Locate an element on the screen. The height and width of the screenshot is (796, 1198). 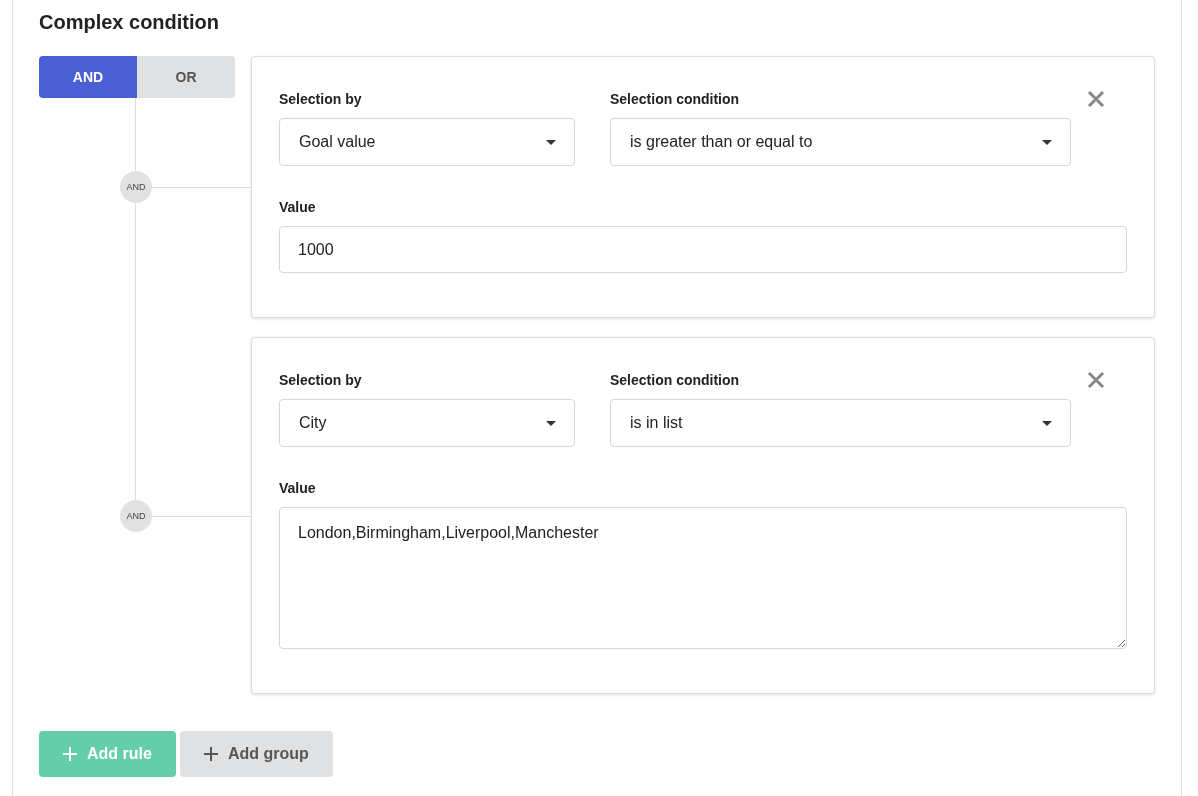
dropdown: Goal value is located at coordinates (427, 142).